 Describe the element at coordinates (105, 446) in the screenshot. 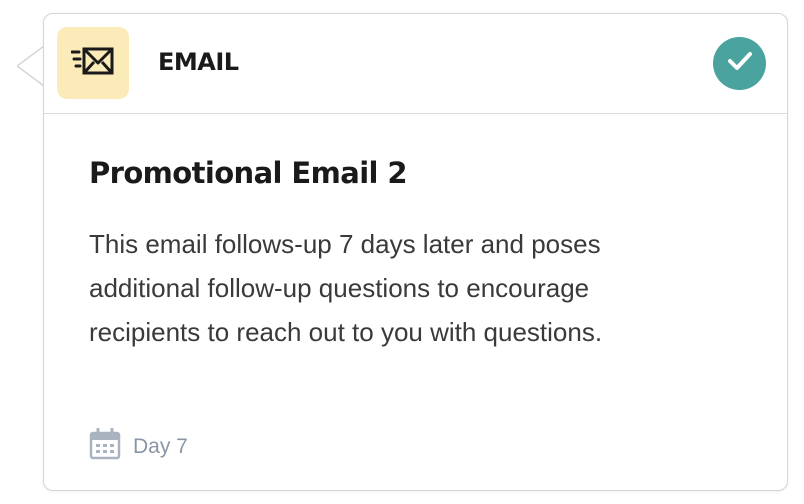

I see `calendar-icon` at that location.